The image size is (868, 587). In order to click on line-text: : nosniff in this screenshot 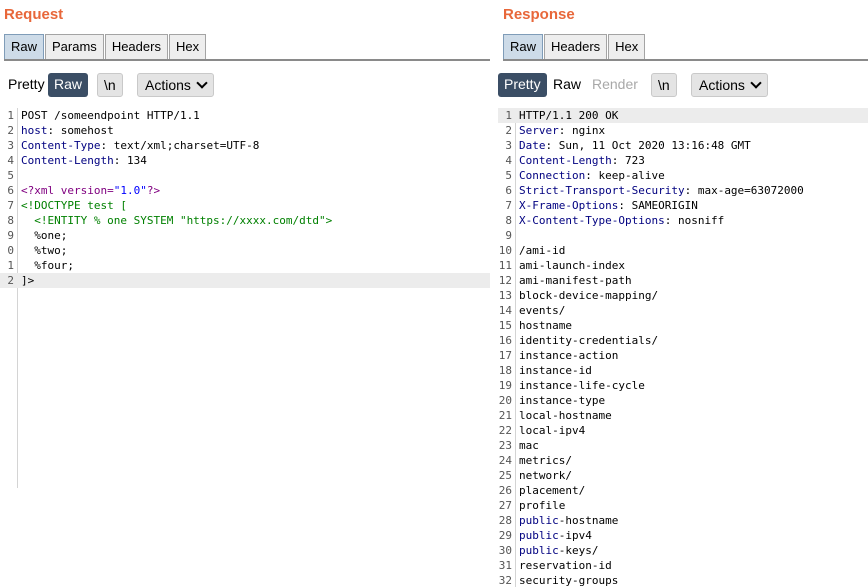, I will do `click(694, 220)`.